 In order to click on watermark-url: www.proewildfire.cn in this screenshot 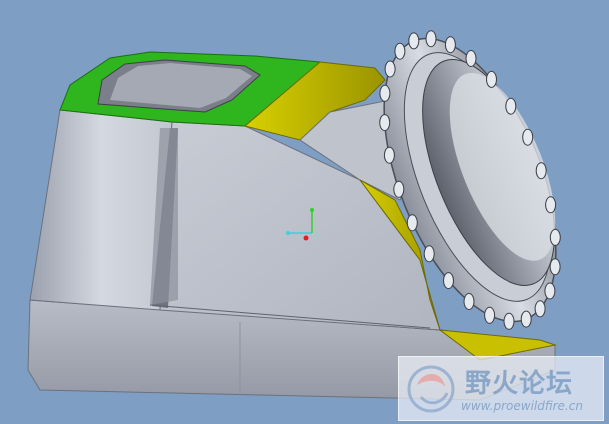, I will do `click(522, 406)`.